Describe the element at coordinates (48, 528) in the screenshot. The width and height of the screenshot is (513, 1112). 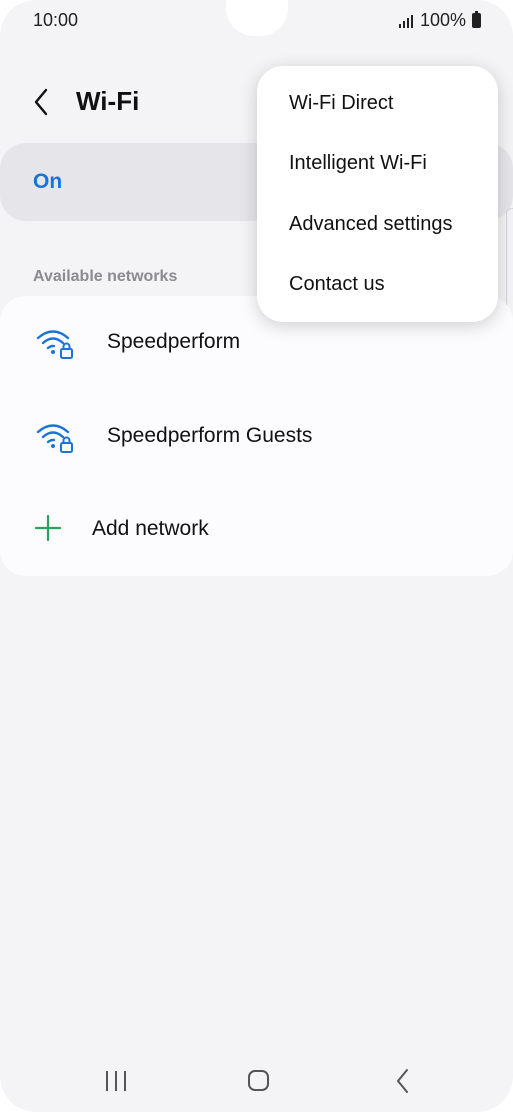
I see `plus-icon` at that location.